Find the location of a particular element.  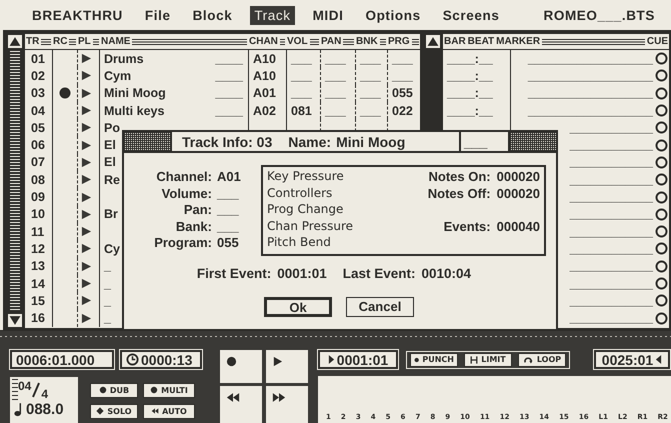

mode-button: MULTI is located at coordinates (169, 390).